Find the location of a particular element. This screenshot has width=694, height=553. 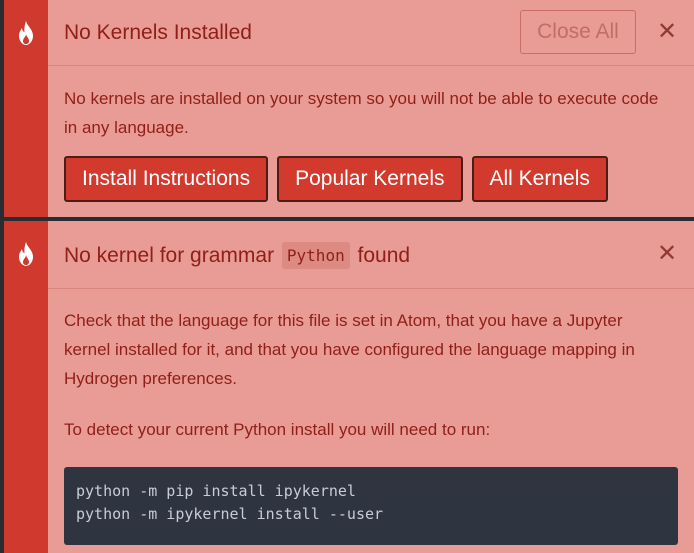

popular-kernels-button: Popular Kernels is located at coordinates (370, 179).